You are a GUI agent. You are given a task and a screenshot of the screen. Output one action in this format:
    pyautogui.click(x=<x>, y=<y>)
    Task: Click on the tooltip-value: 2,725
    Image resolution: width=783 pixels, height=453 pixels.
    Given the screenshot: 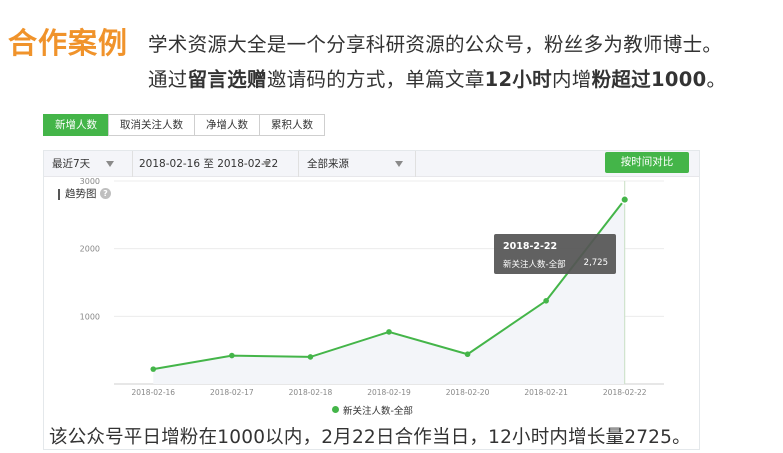 What is the action you would take?
    pyautogui.click(x=595, y=263)
    